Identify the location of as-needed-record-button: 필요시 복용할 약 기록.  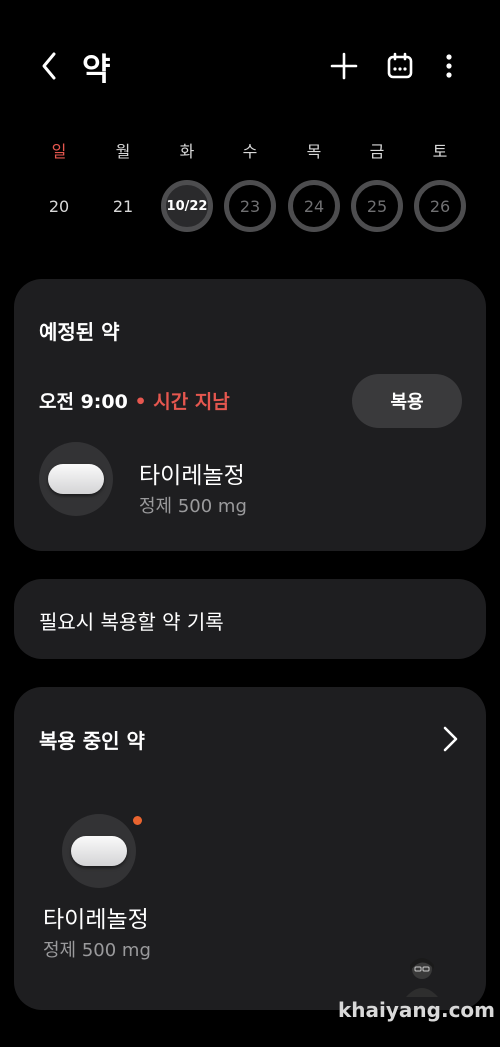
(250, 619).